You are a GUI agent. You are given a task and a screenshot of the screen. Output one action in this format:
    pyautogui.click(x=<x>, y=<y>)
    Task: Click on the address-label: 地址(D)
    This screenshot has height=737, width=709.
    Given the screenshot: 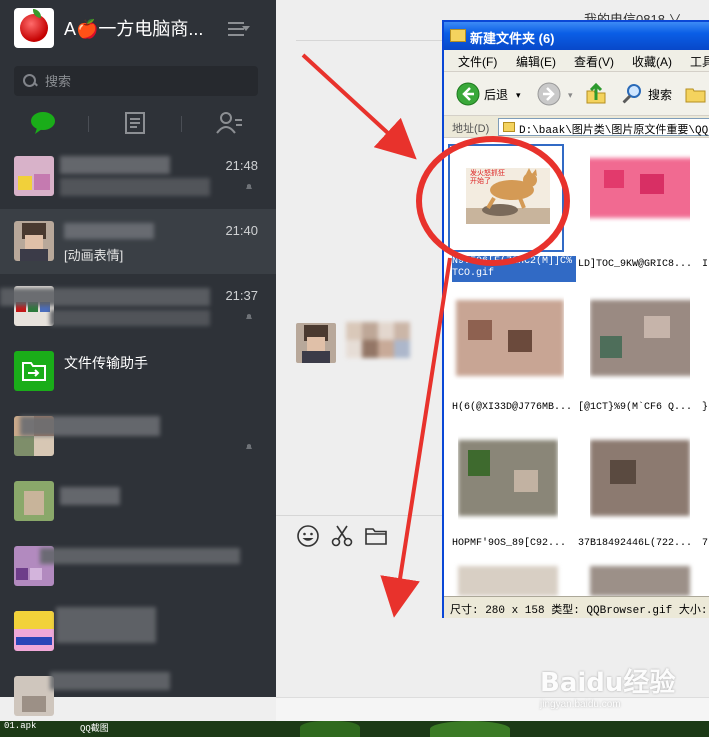 What is the action you would take?
    pyautogui.click(x=471, y=129)
    